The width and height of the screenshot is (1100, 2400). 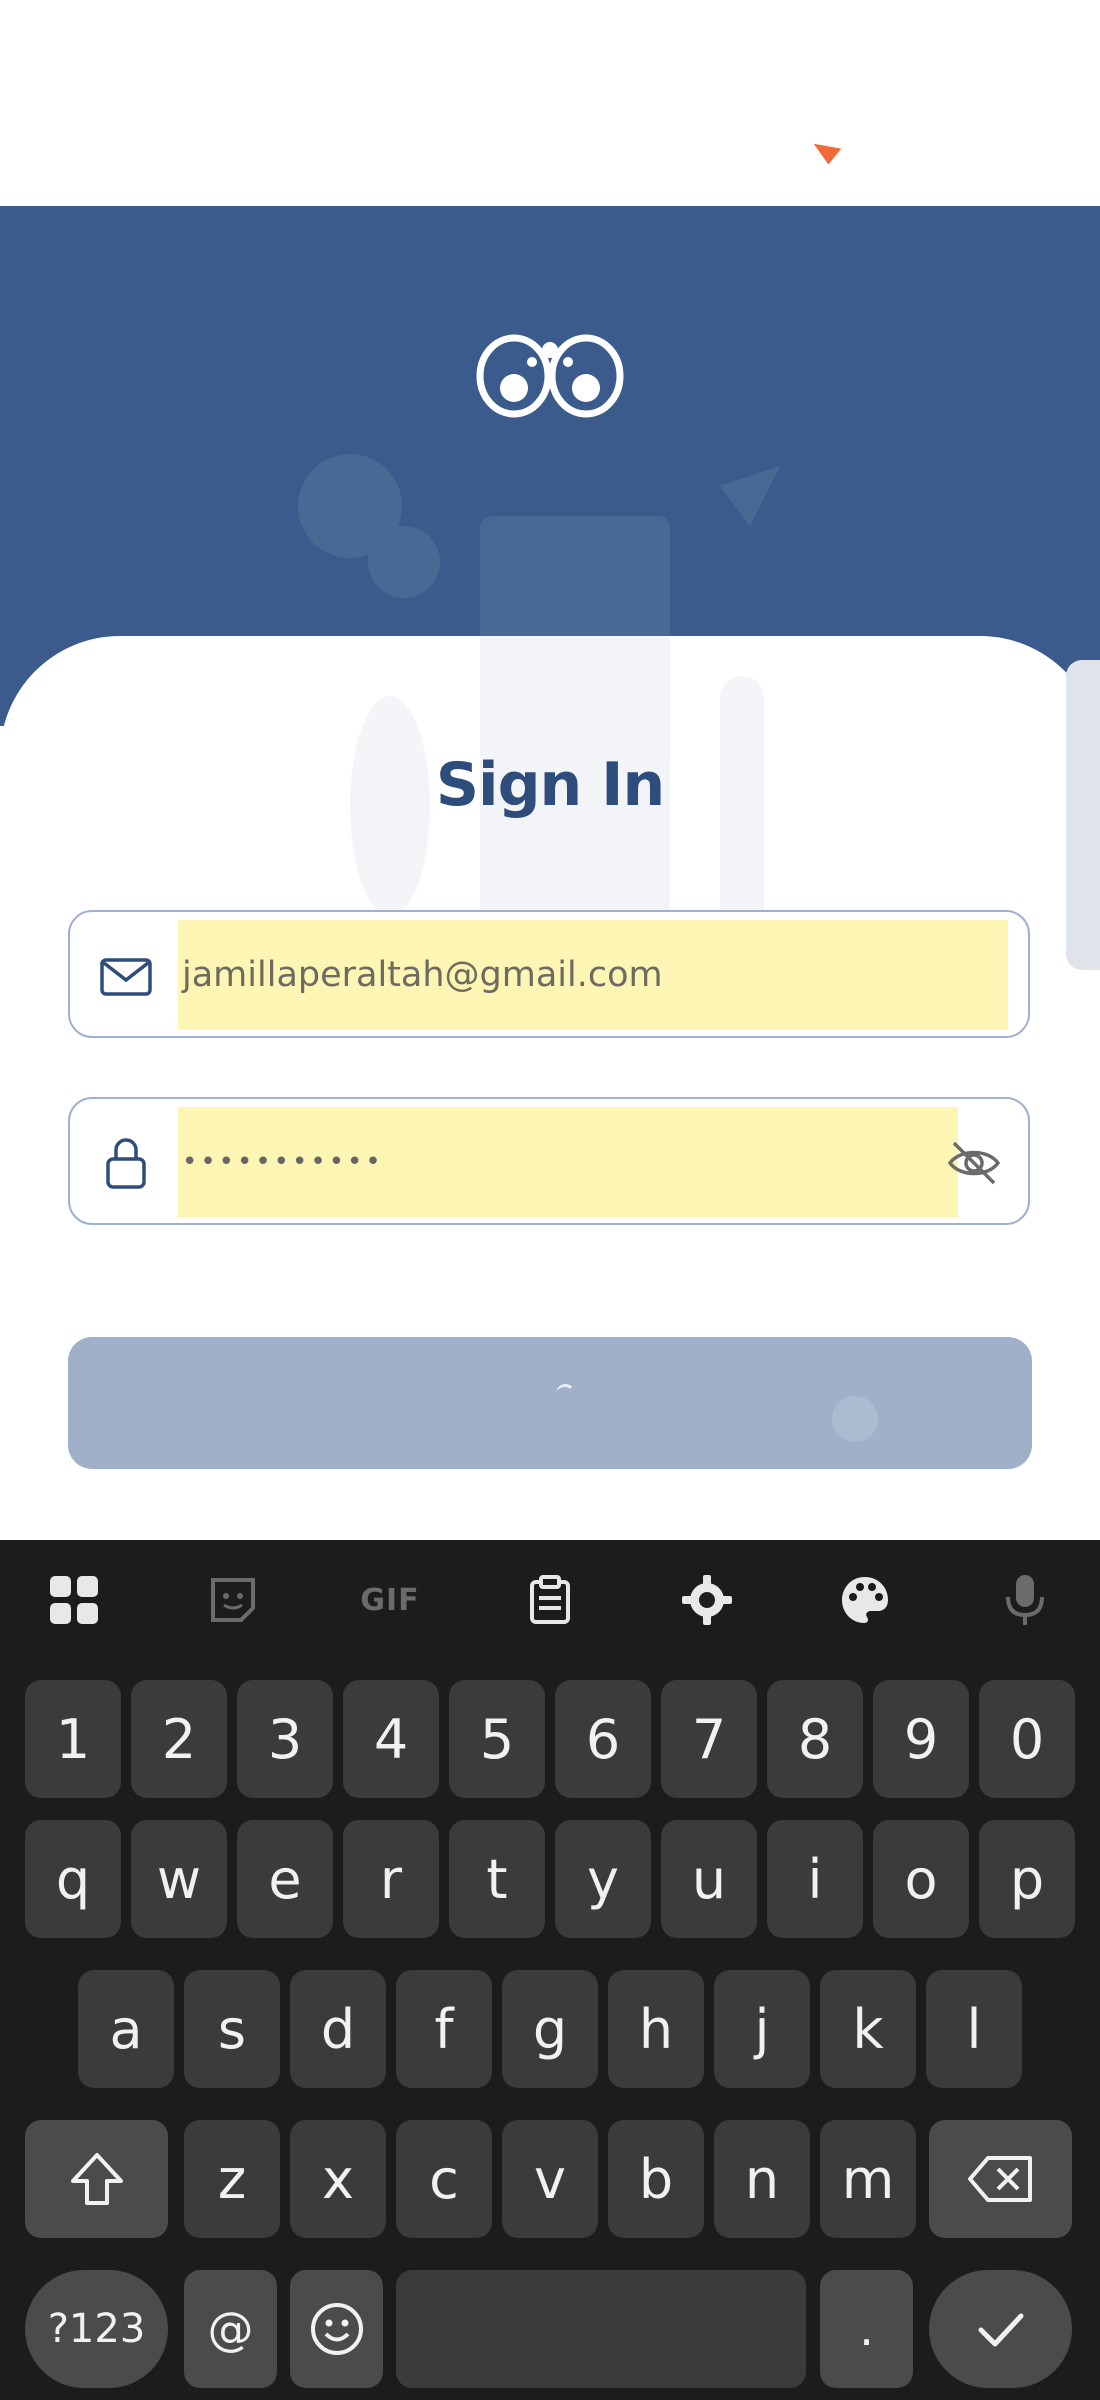 What do you see at coordinates (603, 1739) in the screenshot?
I see `key-6: 6` at bounding box center [603, 1739].